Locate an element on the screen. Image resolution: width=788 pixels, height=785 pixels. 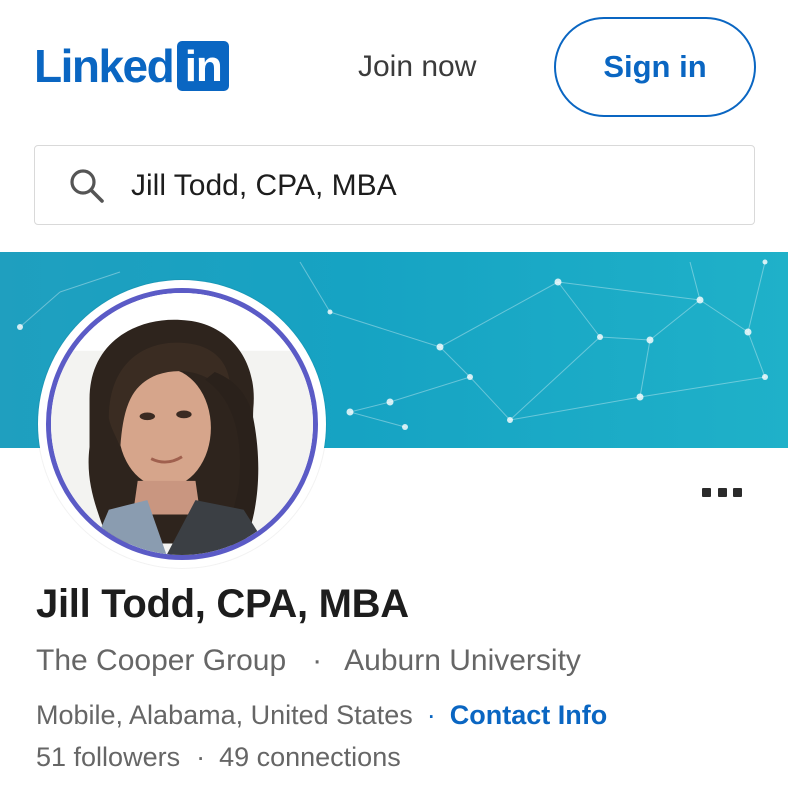
profile-photo is located at coordinates (182, 424).